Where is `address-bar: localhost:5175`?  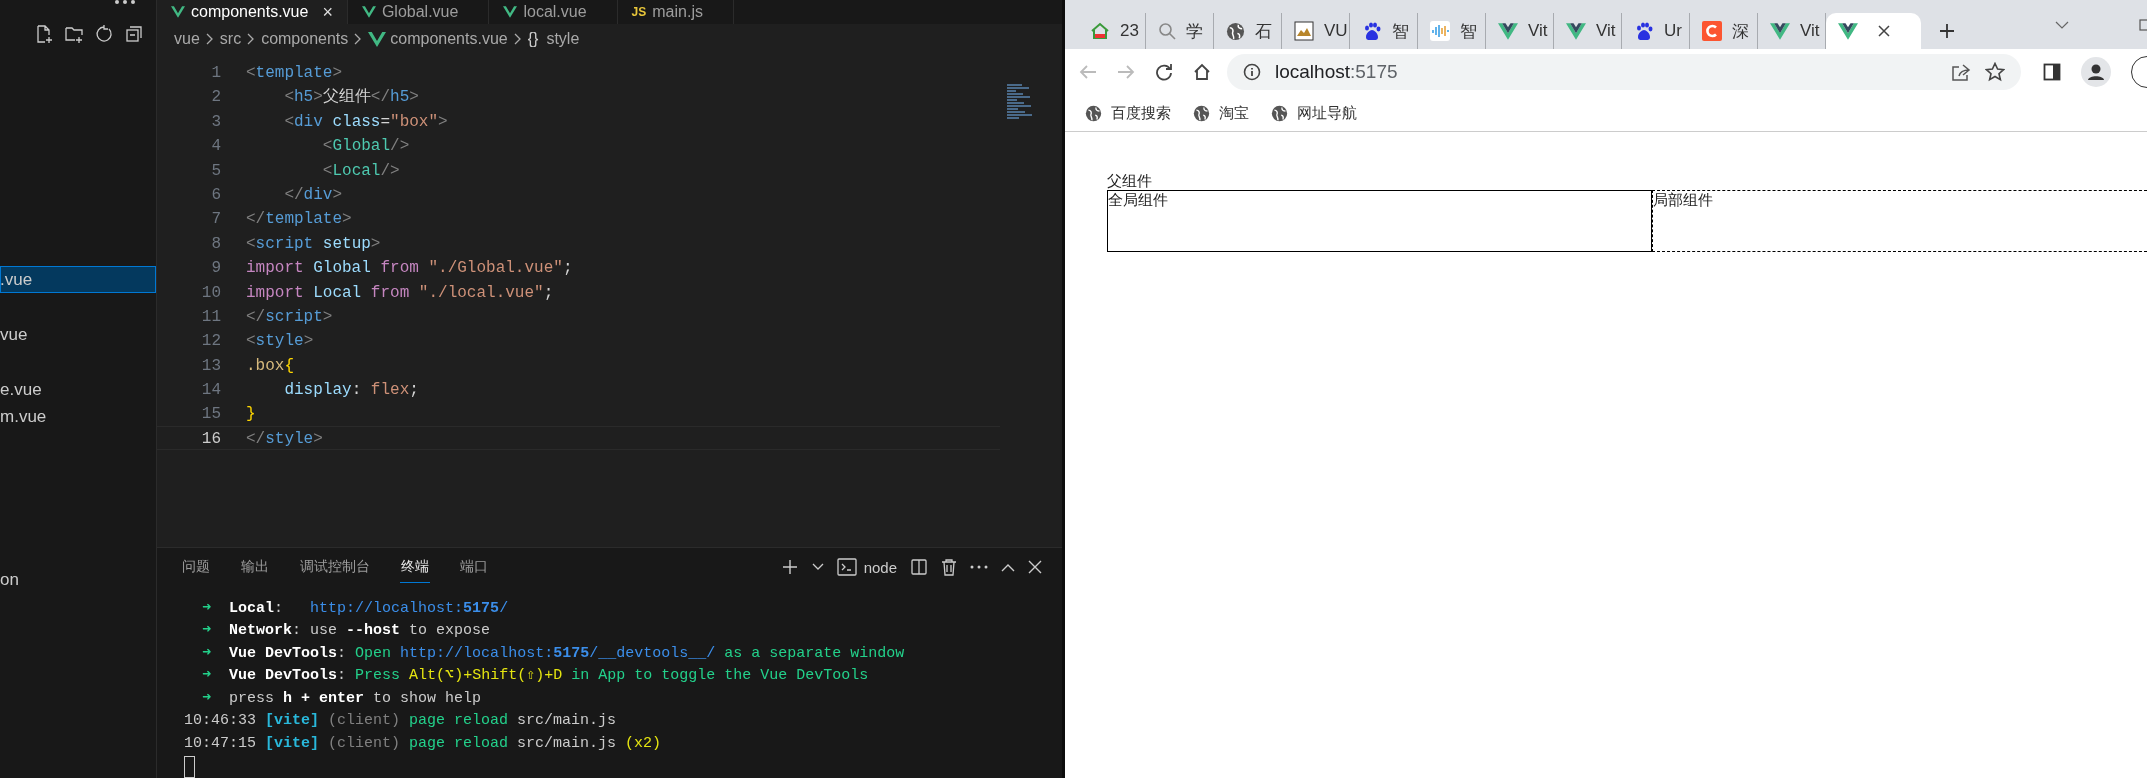
address-bar: localhost:5175 is located at coordinates (1624, 72).